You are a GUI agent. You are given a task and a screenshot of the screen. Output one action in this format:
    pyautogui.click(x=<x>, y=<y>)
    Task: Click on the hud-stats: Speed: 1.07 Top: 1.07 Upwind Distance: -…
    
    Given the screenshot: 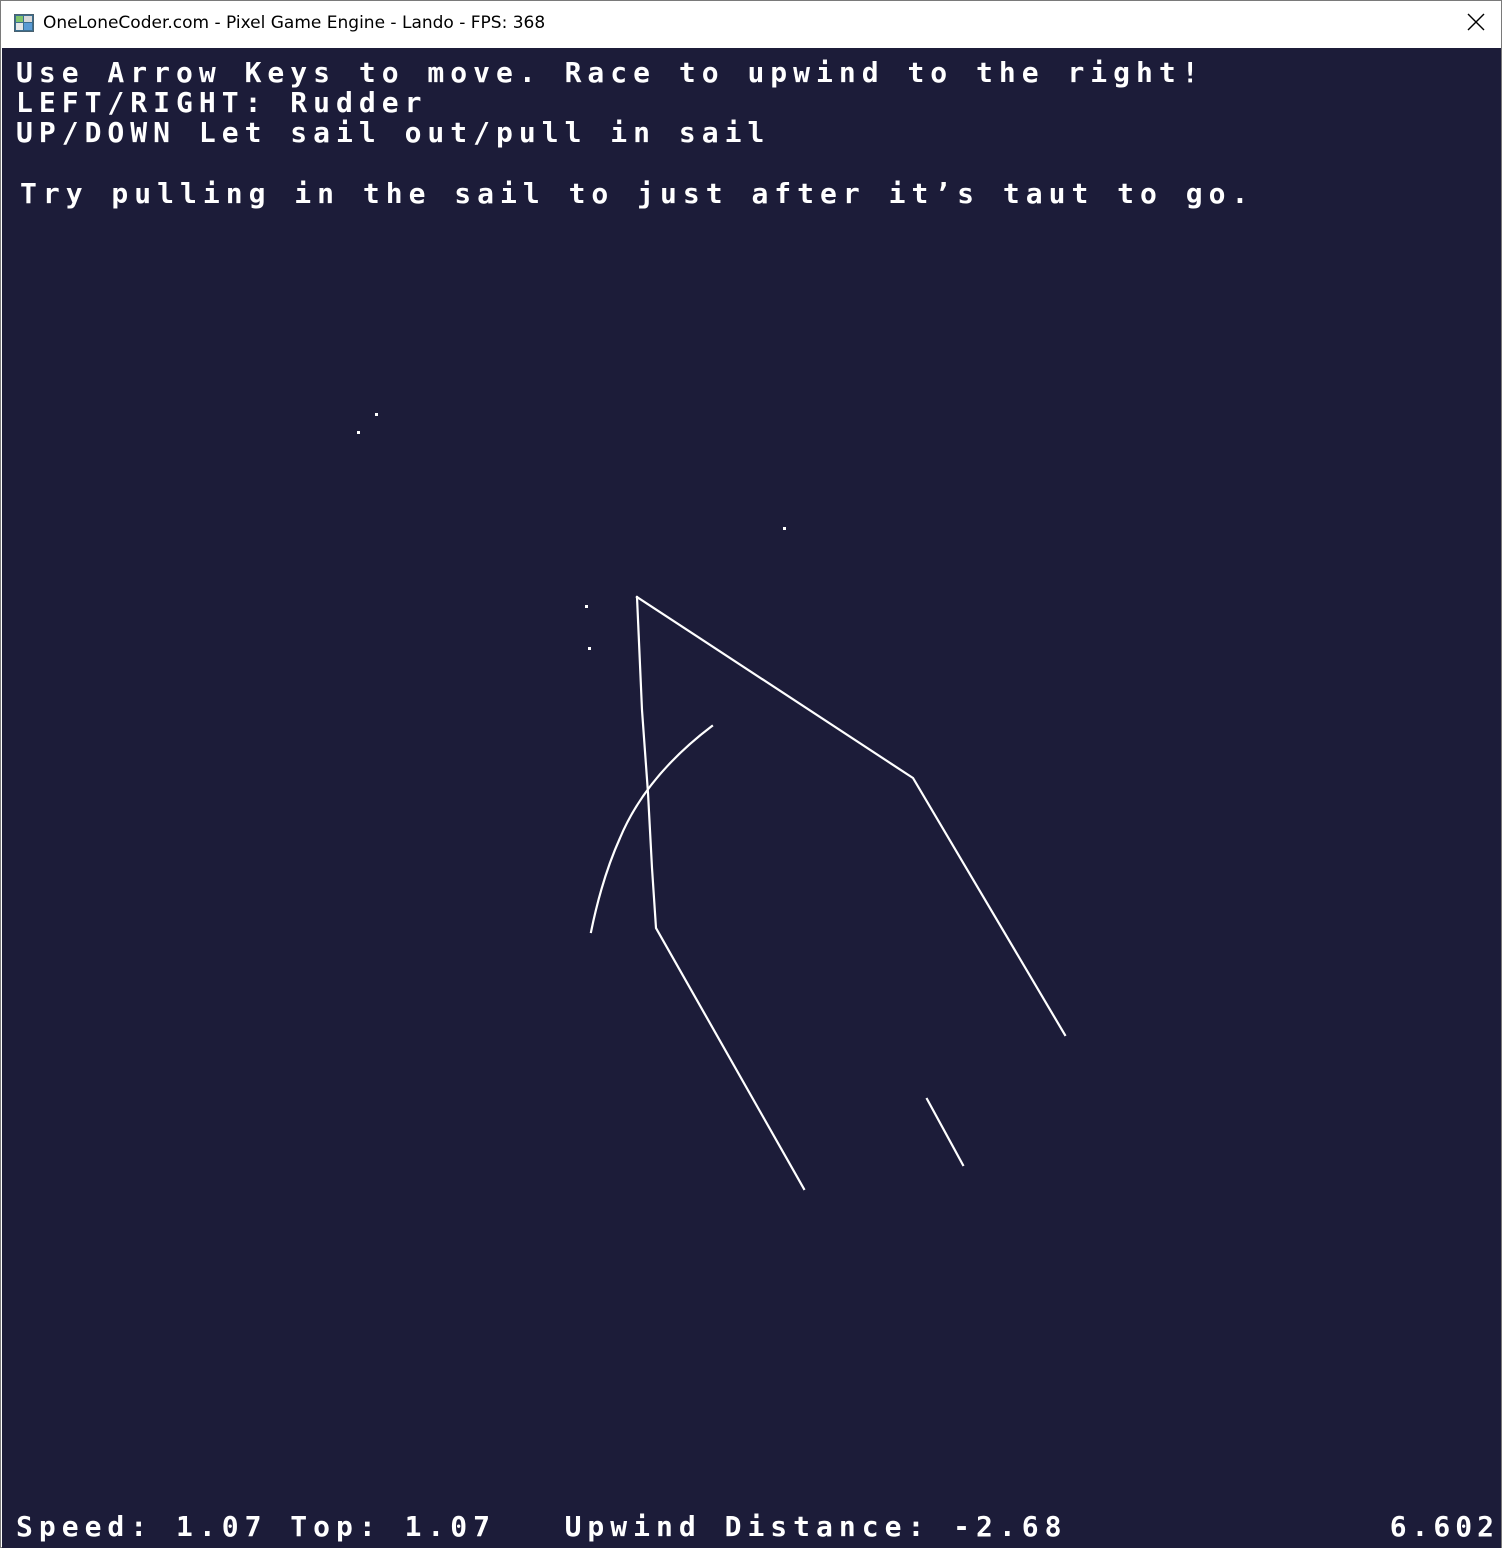 What is the action you would take?
    pyautogui.click(x=542, y=1526)
    